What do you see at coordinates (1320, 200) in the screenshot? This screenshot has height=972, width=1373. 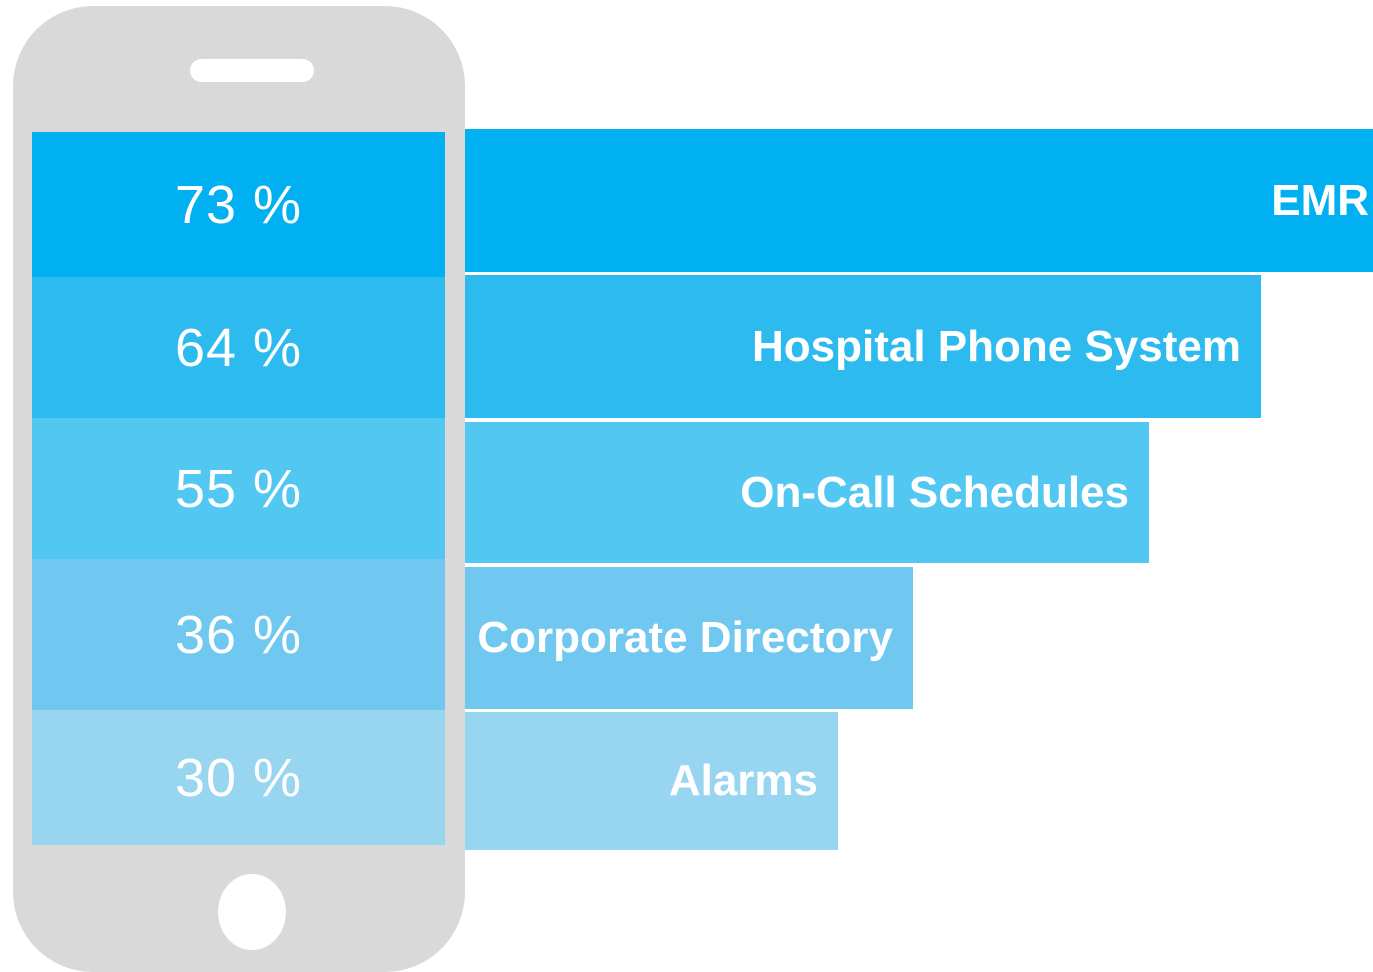 I see `bar-label: EMR` at bounding box center [1320, 200].